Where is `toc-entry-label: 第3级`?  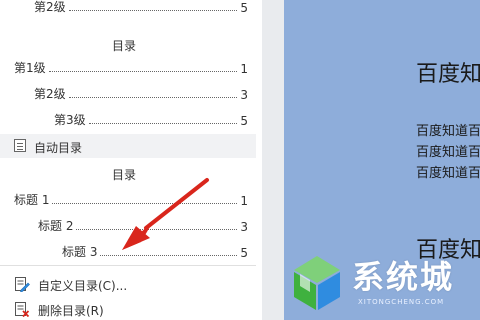 toc-entry-label: 第3级 is located at coordinates (70, 120).